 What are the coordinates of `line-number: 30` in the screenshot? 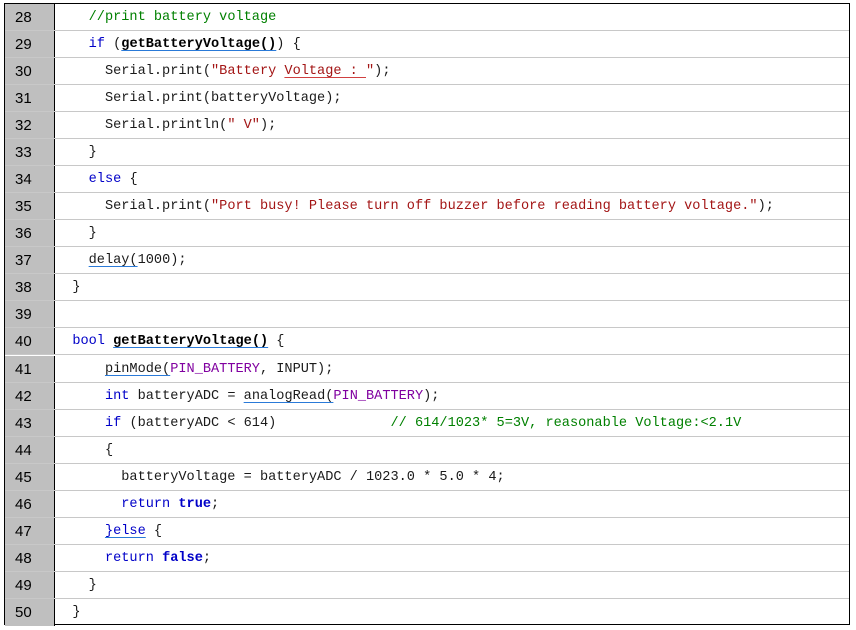 It's located at (30, 71).